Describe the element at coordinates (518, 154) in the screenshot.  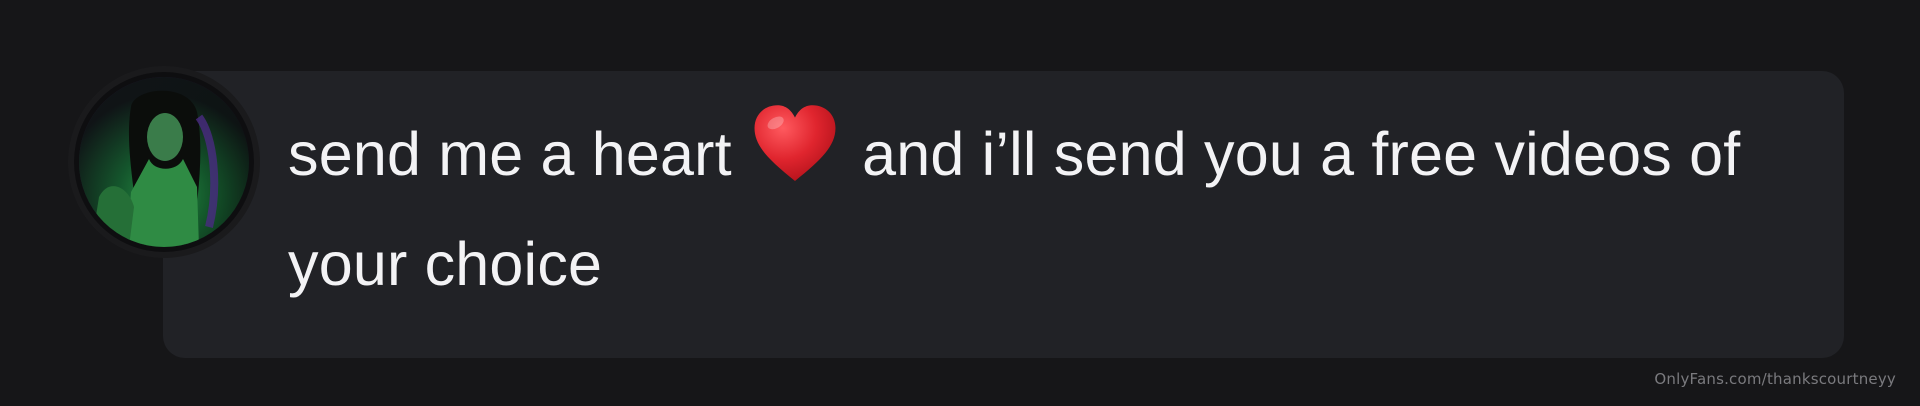
I see `message-text-before: send me a heart` at that location.